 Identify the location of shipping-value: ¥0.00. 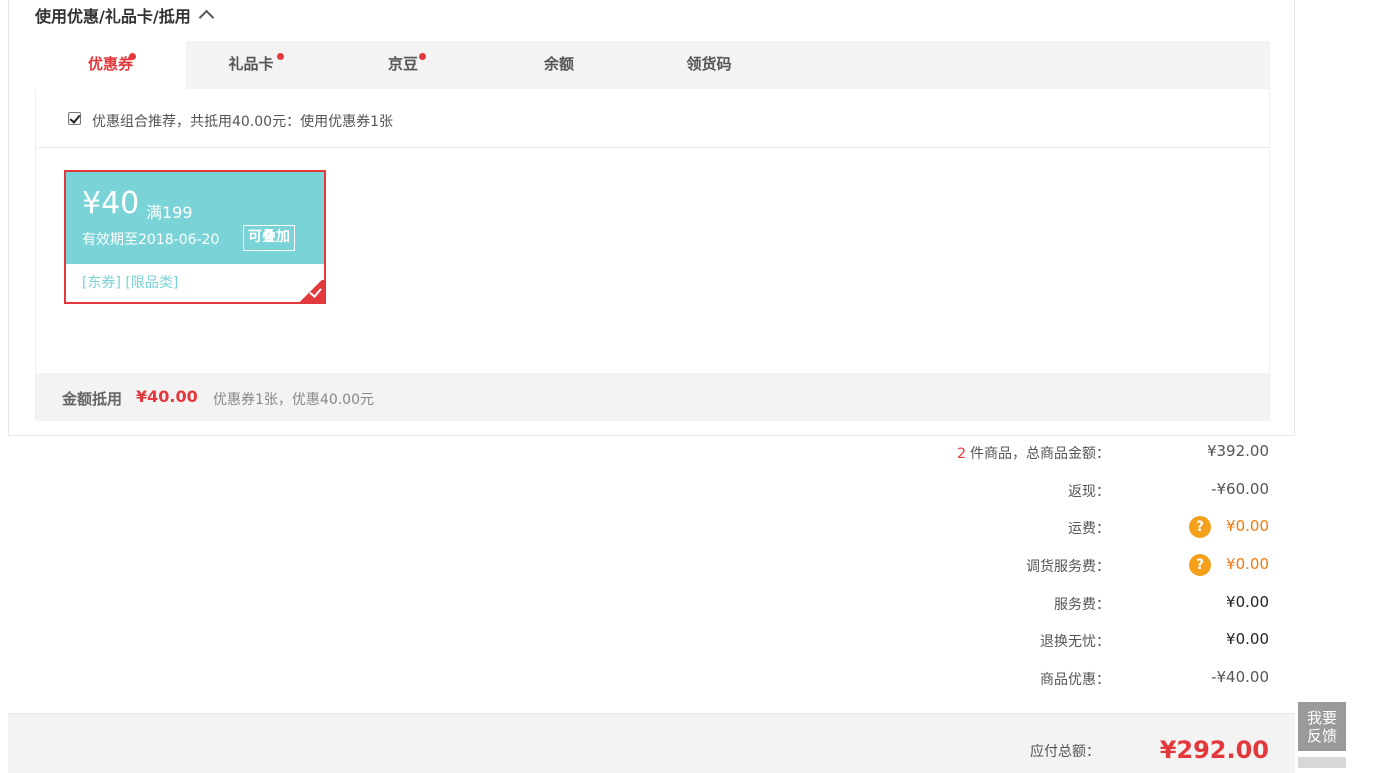
(1247, 526).